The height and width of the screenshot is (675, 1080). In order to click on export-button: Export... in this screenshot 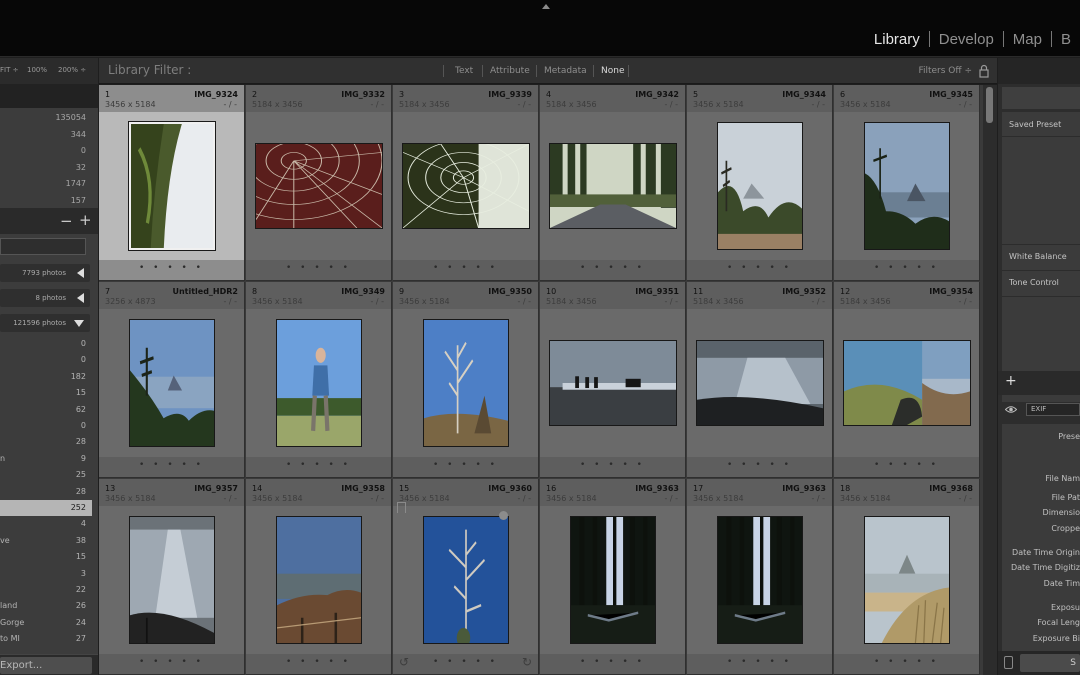, I will do `click(46, 665)`.